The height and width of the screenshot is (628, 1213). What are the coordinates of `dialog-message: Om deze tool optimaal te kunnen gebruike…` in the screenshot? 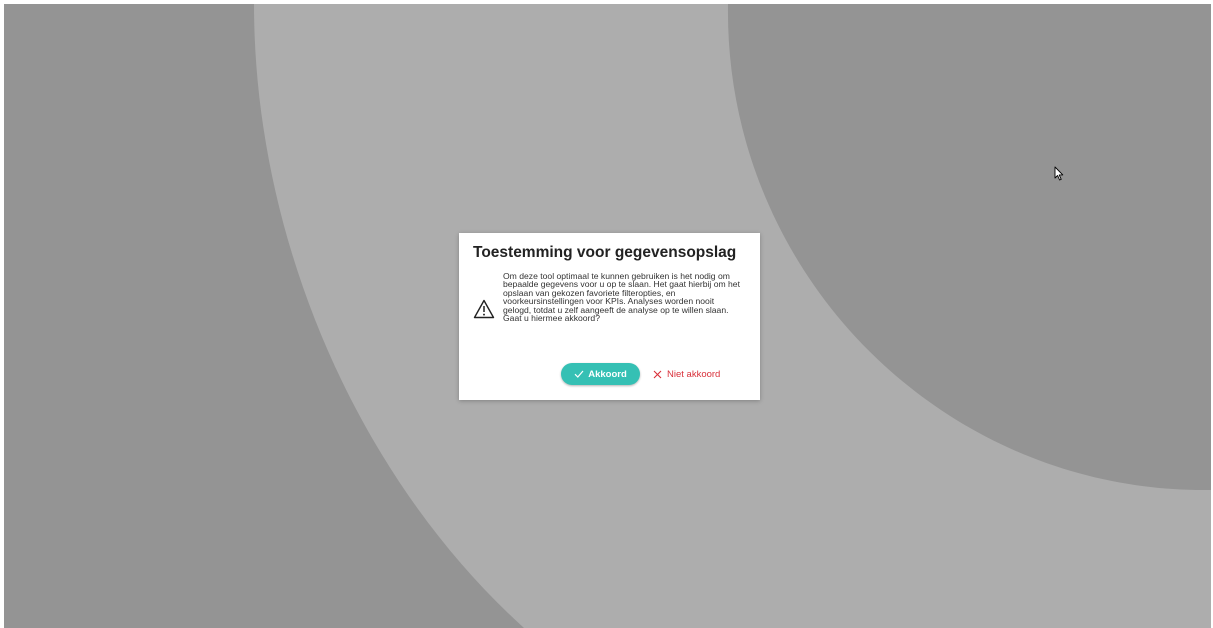 It's located at (621, 297).